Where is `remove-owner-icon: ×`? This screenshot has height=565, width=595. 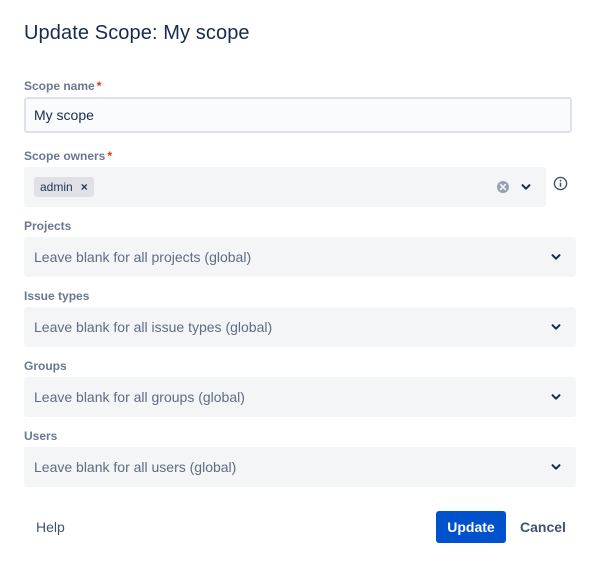
remove-owner-icon: × is located at coordinates (84, 187).